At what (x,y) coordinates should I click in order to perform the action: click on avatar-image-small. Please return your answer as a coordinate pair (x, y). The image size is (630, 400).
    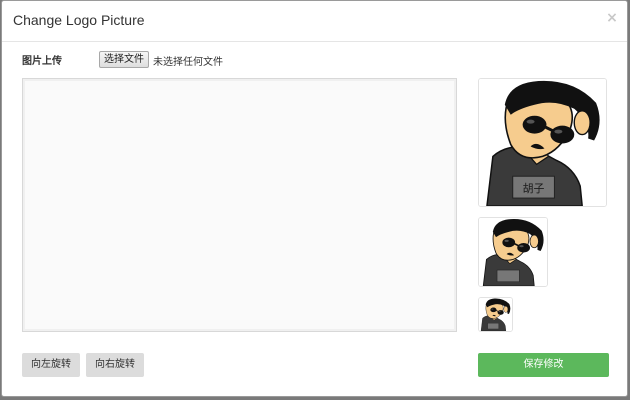
    Looking at the image, I should click on (495, 314).